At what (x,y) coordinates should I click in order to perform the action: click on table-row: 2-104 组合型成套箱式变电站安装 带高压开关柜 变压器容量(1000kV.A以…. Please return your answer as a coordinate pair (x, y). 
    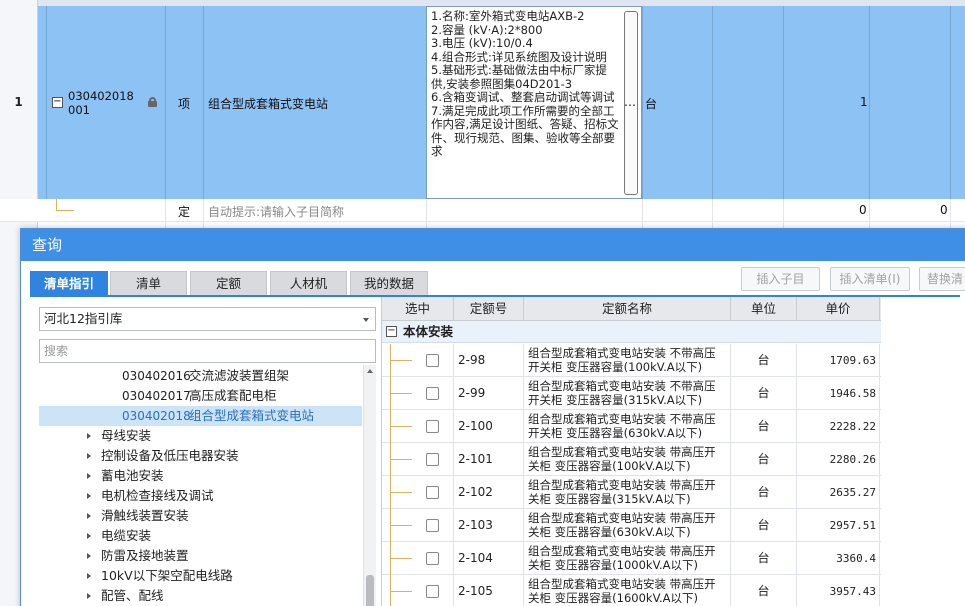
    Looking at the image, I should click on (631, 558).